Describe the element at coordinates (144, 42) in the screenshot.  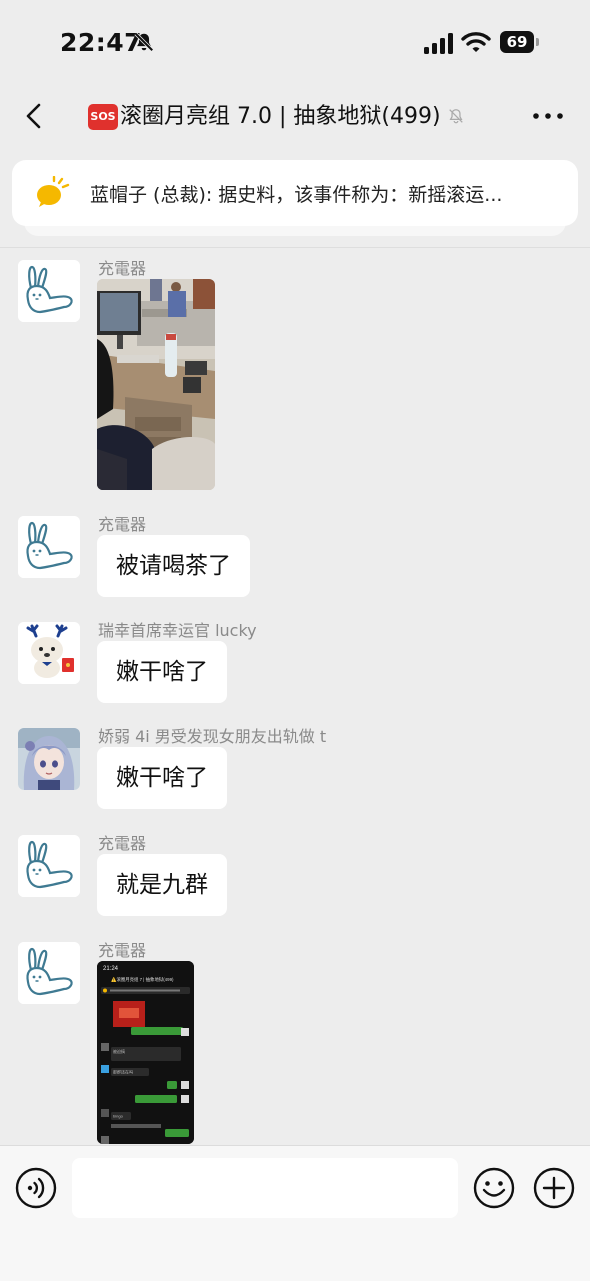
I see `bell-muted-icon` at that location.